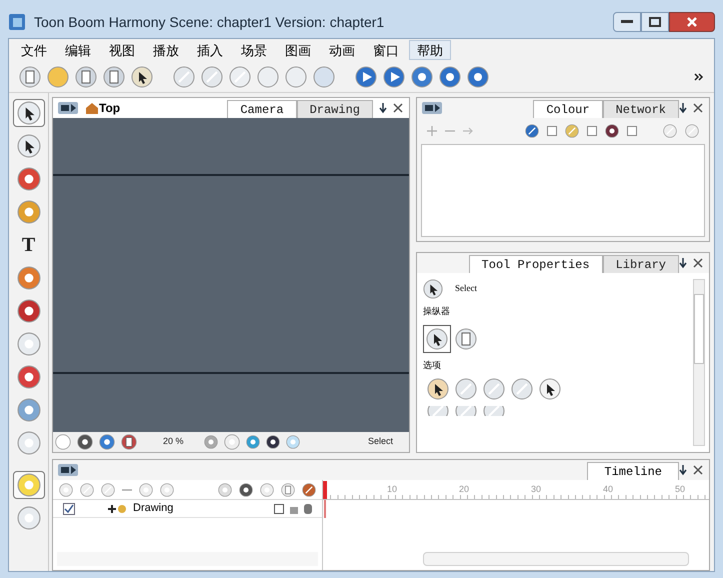 Image resolution: width=723 pixels, height=578 pixels. Describe the element at coordinates (92, 108) in the screenshot. I see `home-icon` at that location.